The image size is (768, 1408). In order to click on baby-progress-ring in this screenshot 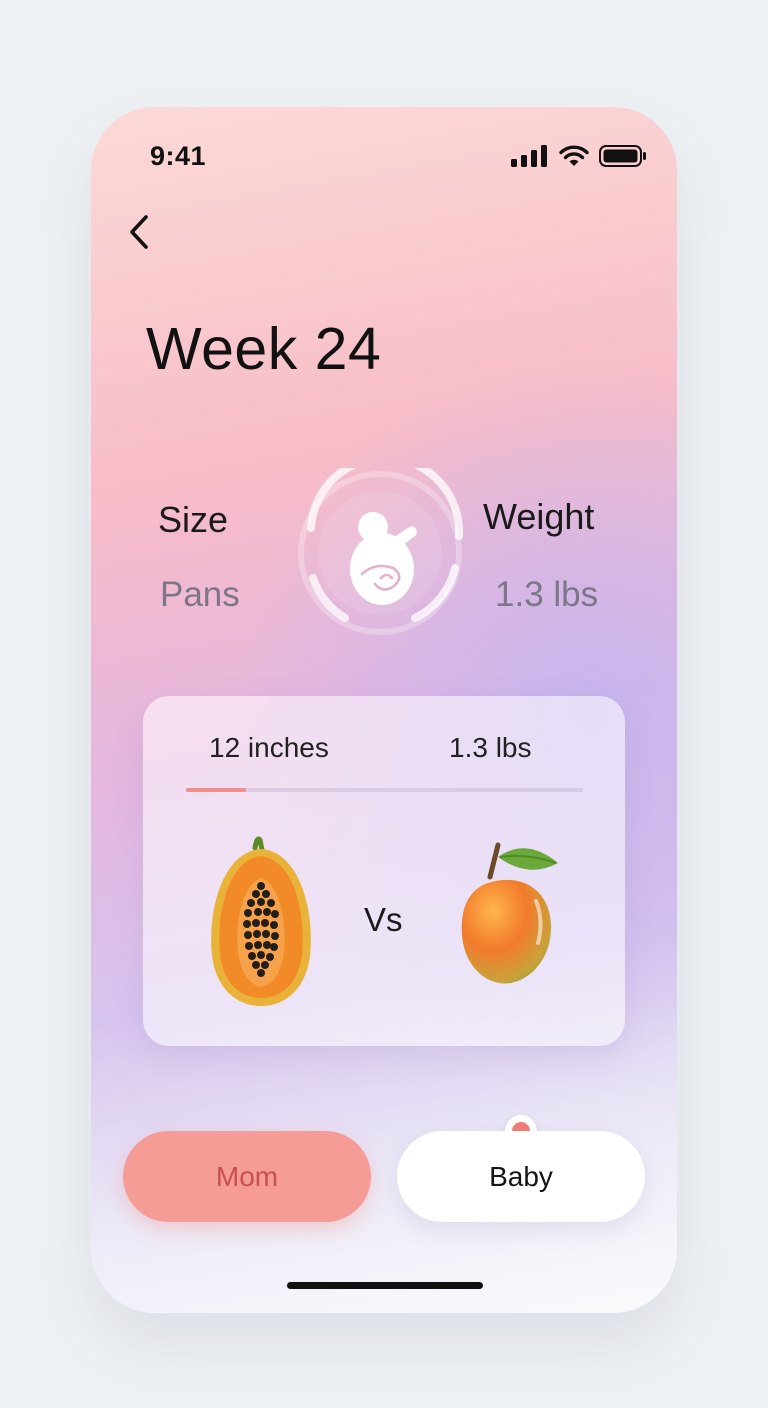, I will do `click(380, 545)`.